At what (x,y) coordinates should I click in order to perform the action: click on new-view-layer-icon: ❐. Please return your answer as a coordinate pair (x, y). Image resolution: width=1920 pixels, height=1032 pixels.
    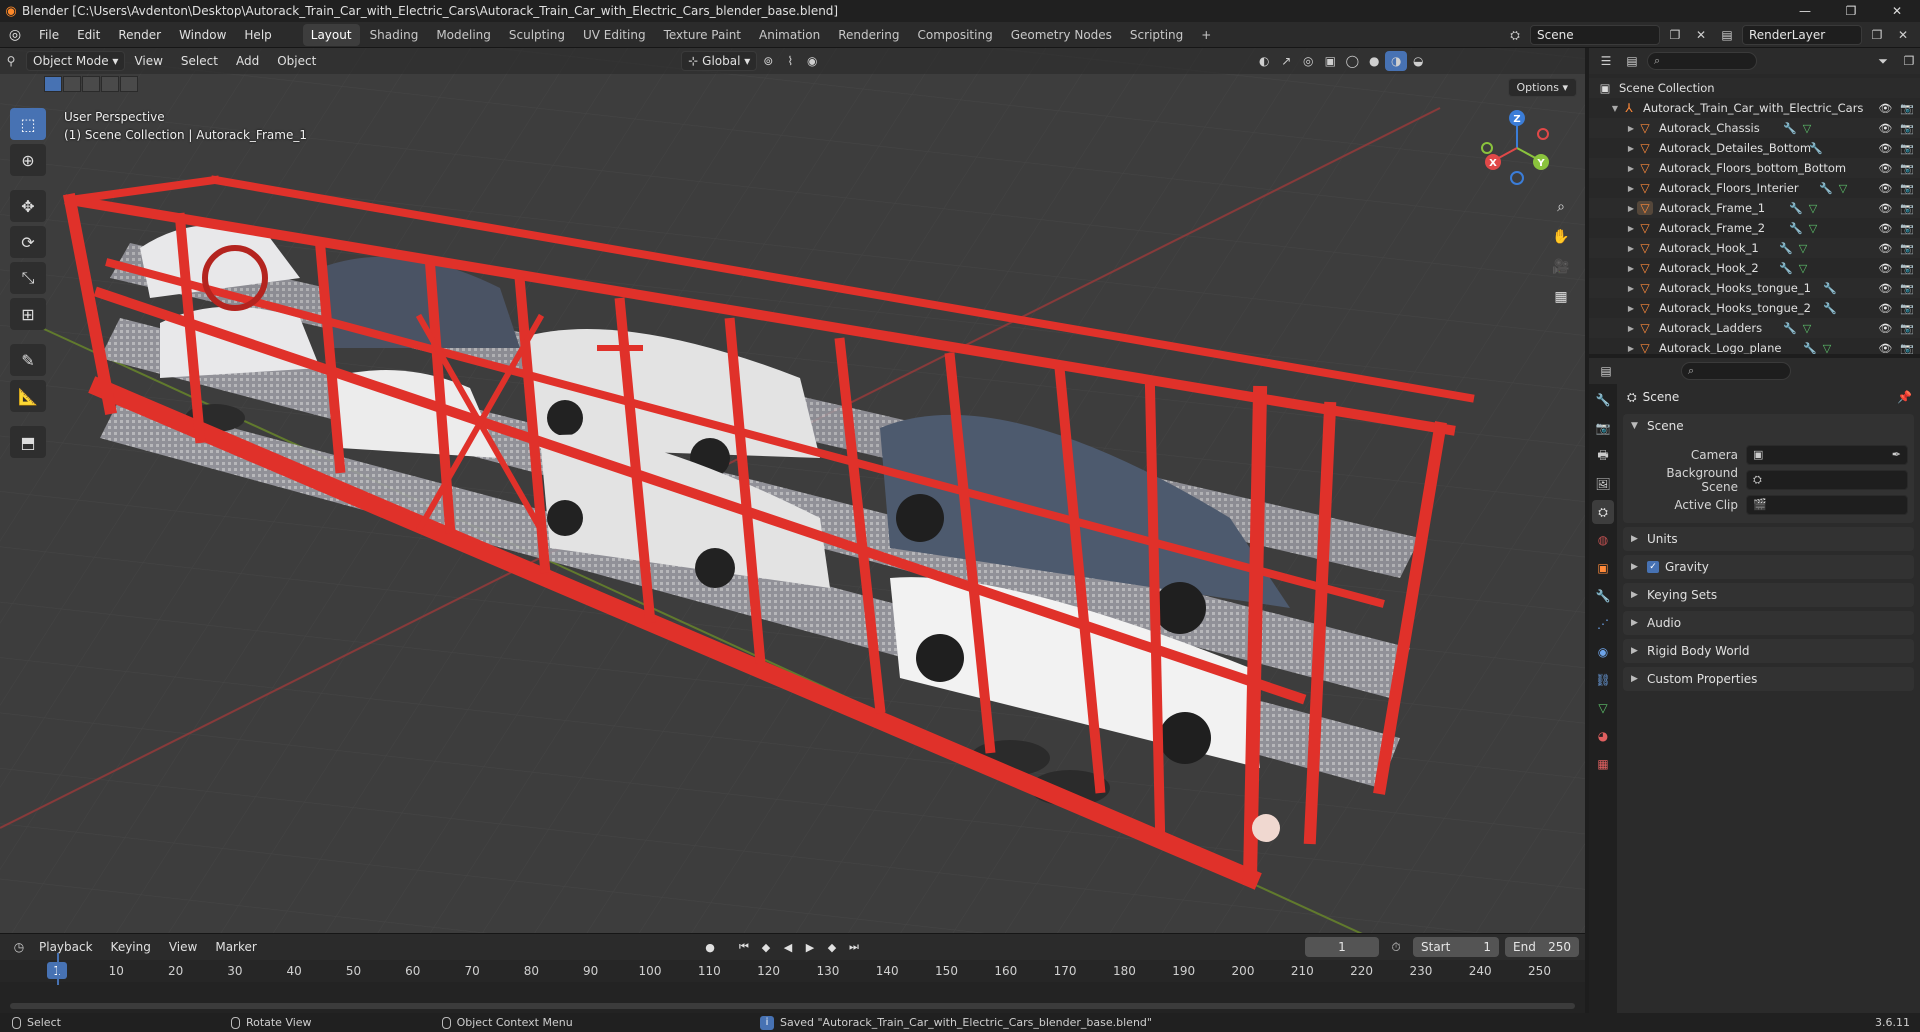
    Looking at the image, I should click on (1877, 35).